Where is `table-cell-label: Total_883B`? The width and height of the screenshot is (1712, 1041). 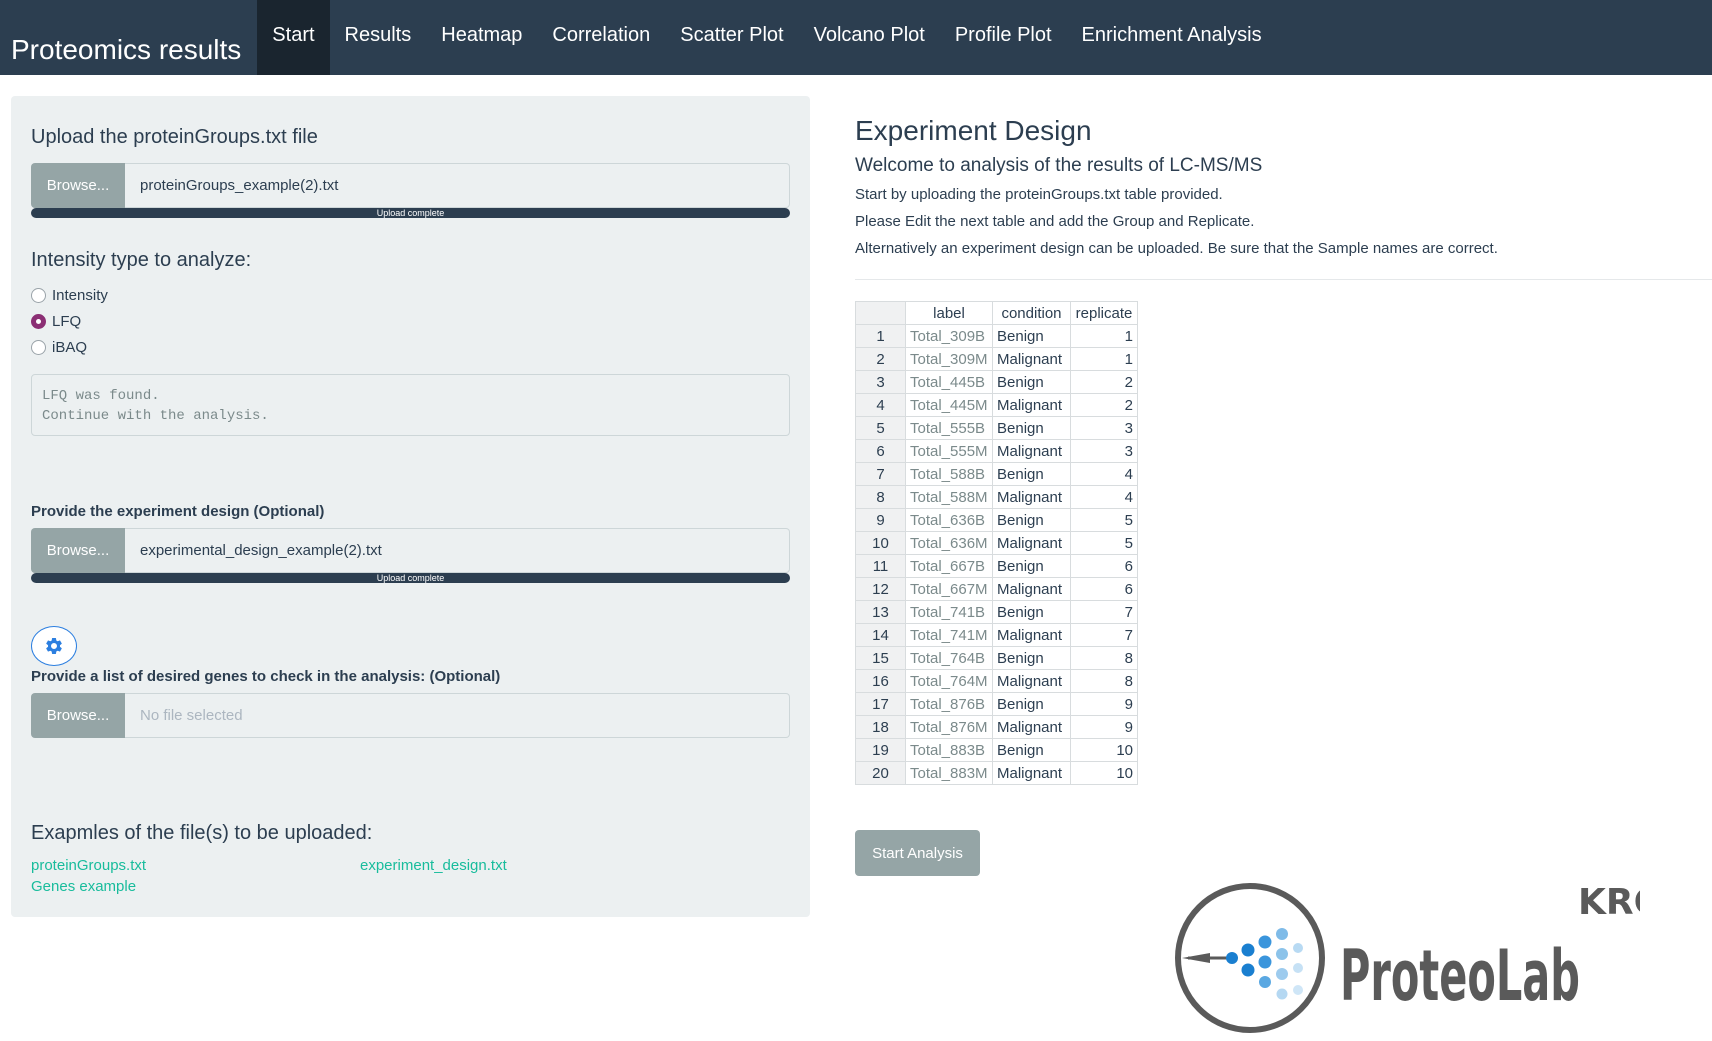 table-cell-label: Total_883B is located at coordinates (949, 750).